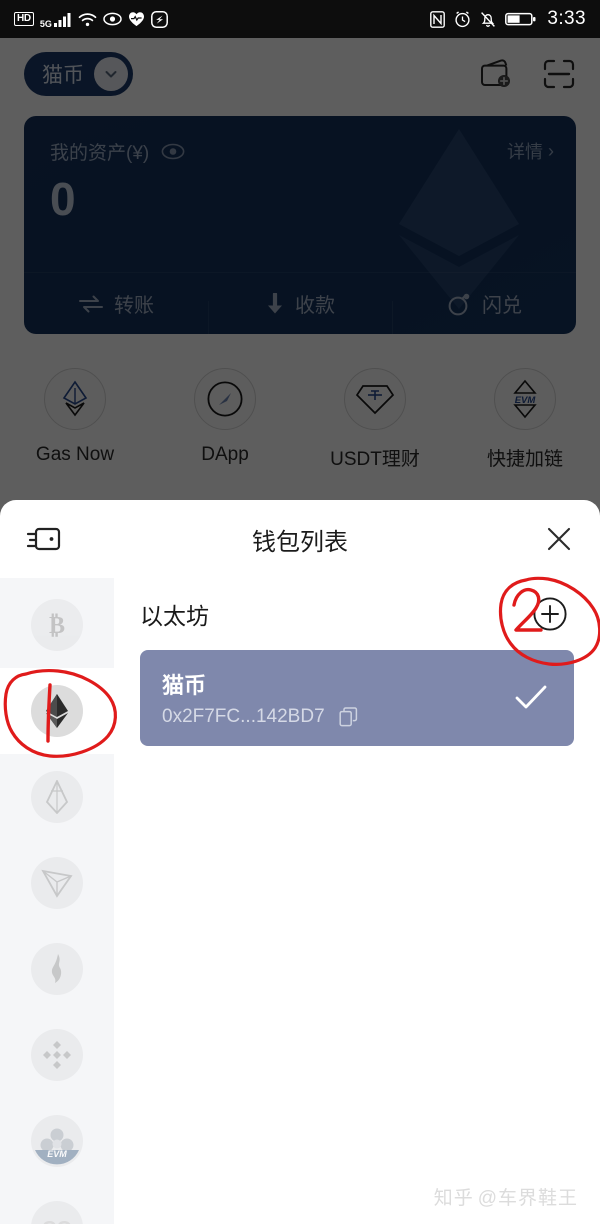 The width and height of the screenshot is (600, 1224). I want to click on chain-item-tron, so click(57, 883).